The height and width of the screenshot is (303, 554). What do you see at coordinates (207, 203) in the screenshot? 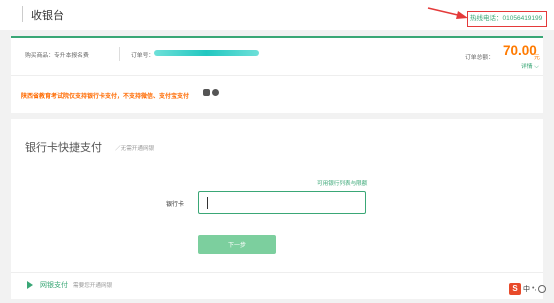
I see `text-caret` at bounding box center [207, 203].